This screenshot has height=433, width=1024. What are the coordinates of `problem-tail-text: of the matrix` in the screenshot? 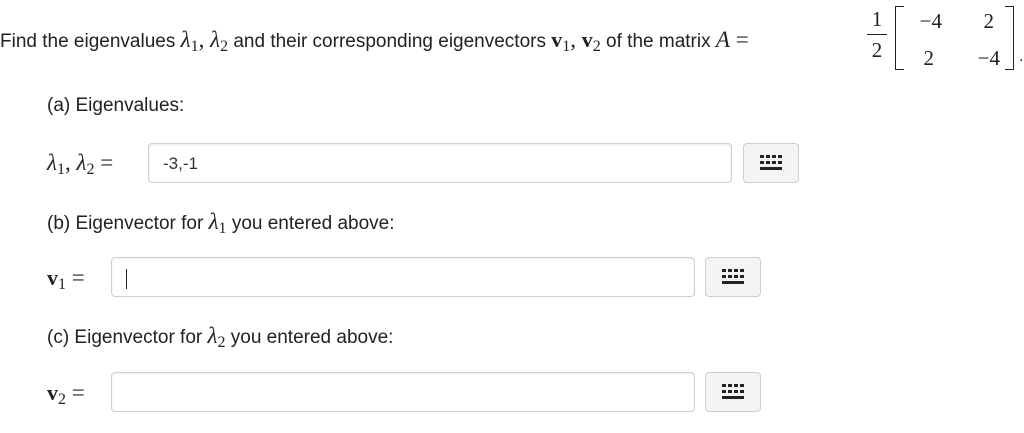 It's located at (658, 41).